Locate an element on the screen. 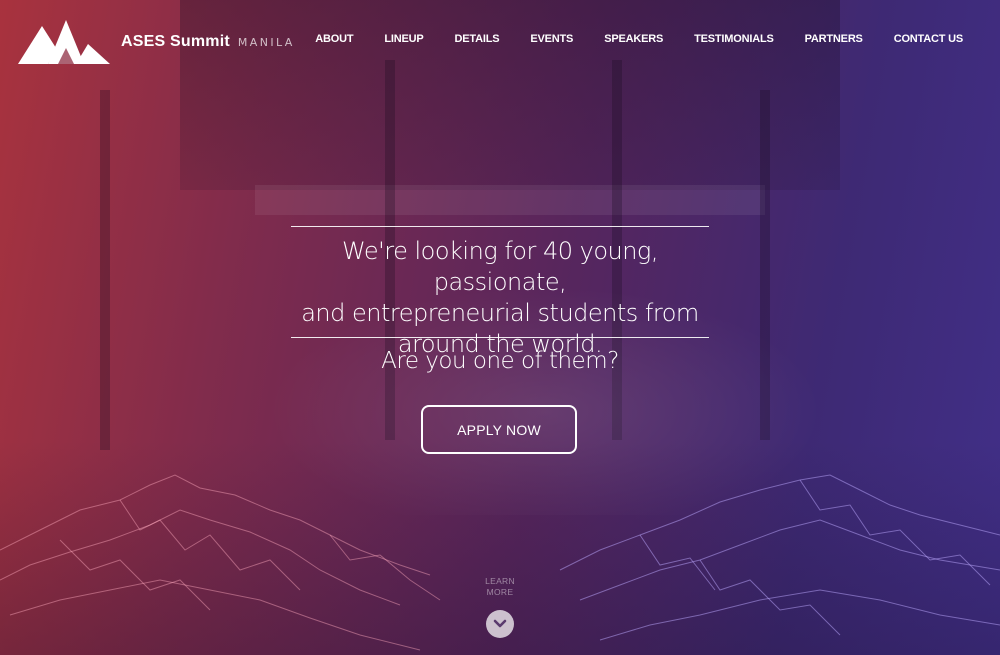 This screenshot has width=1000, height=655. apply-now-button: APPLY NOW is located at coordinates (499, 429).